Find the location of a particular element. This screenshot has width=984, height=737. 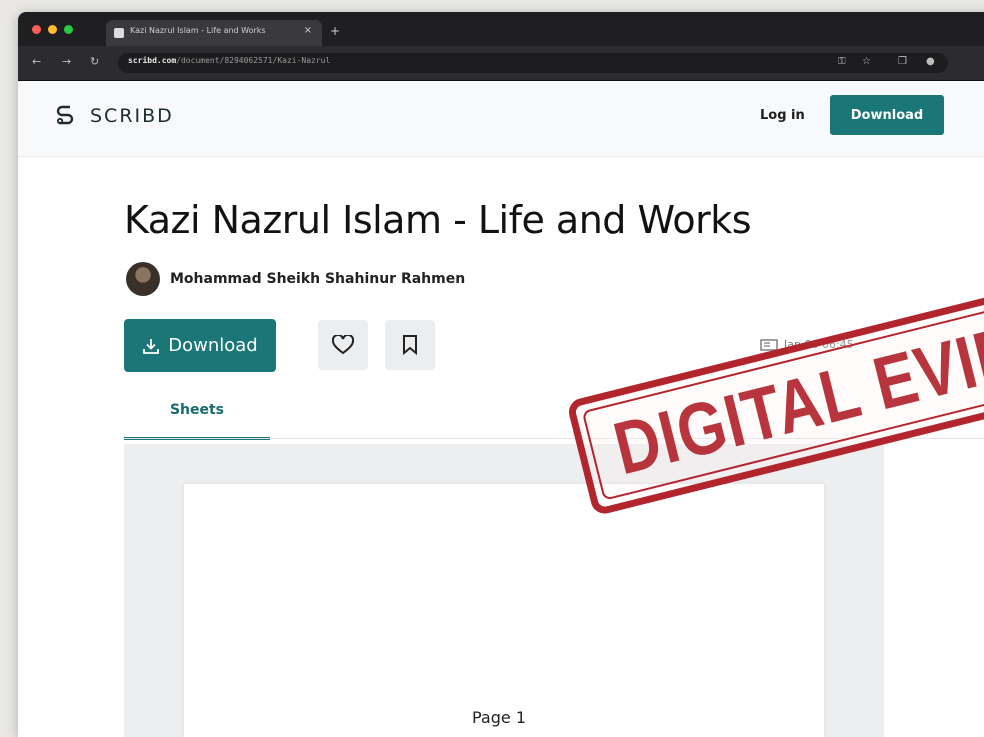

download-button-label: Download is located at coordinates (213, 345).